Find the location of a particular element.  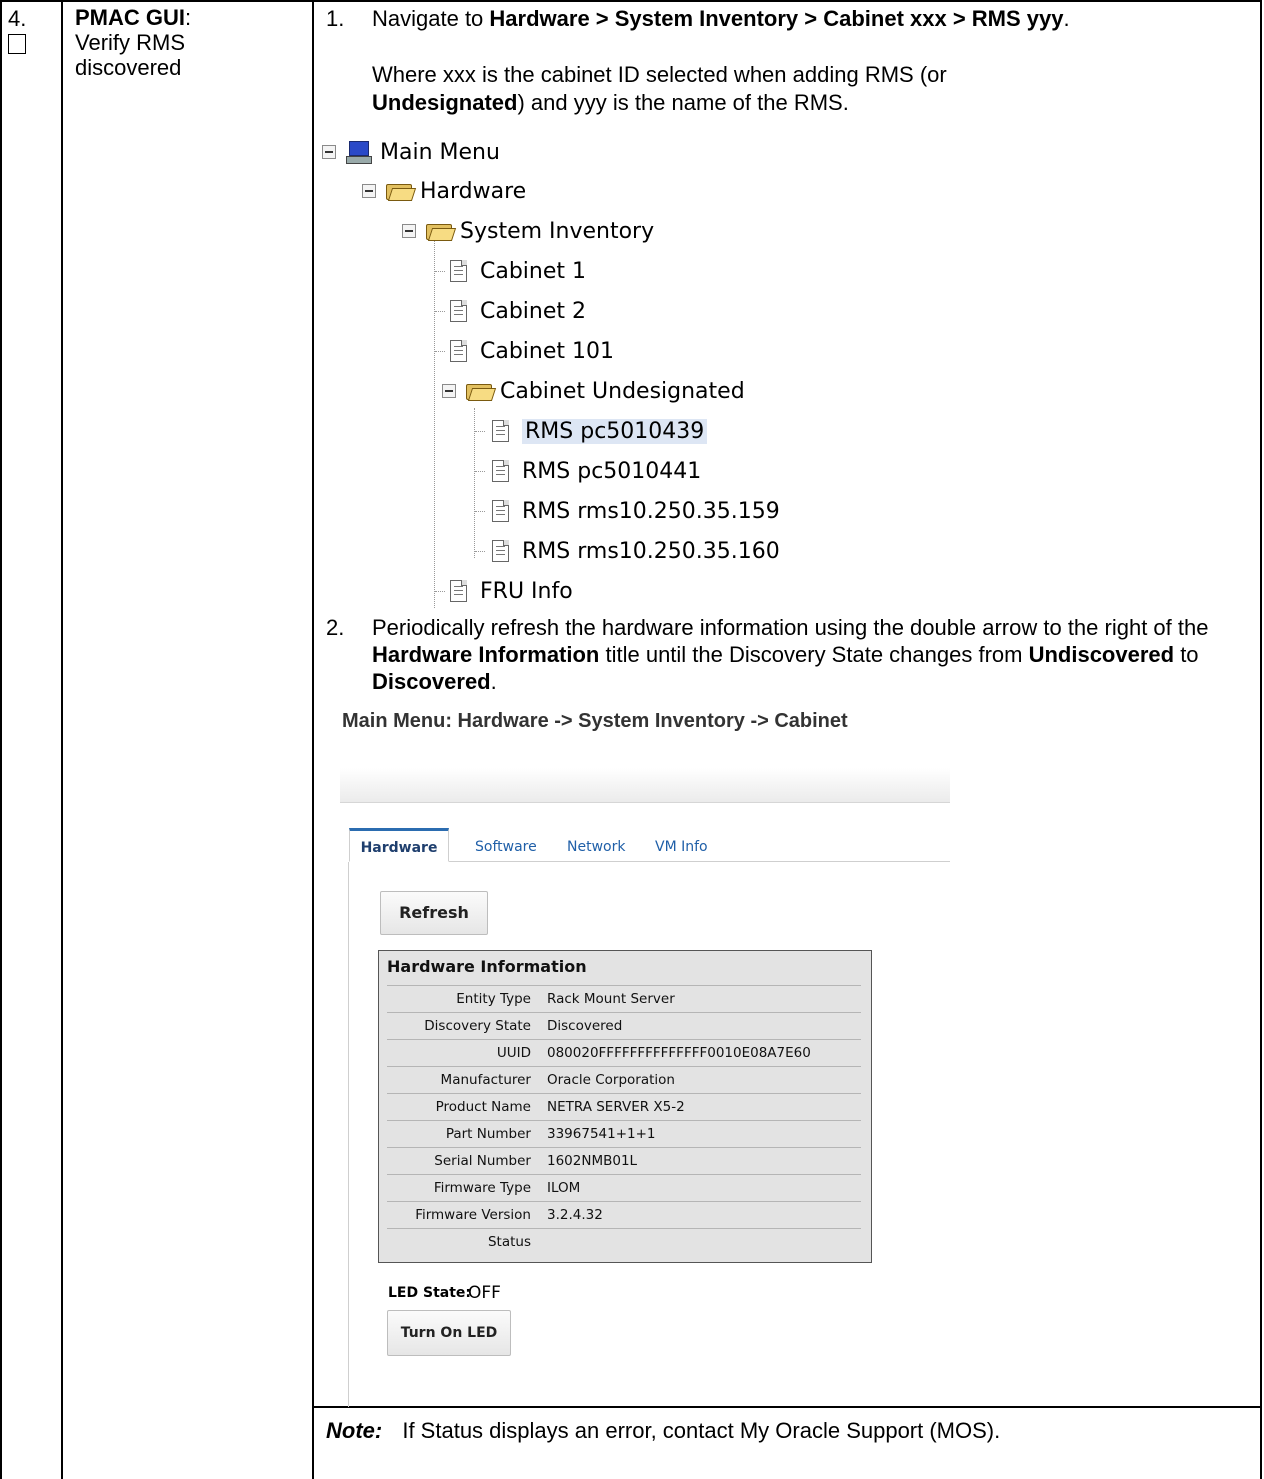

tree-guide-line is located at coordinates (434, 423).